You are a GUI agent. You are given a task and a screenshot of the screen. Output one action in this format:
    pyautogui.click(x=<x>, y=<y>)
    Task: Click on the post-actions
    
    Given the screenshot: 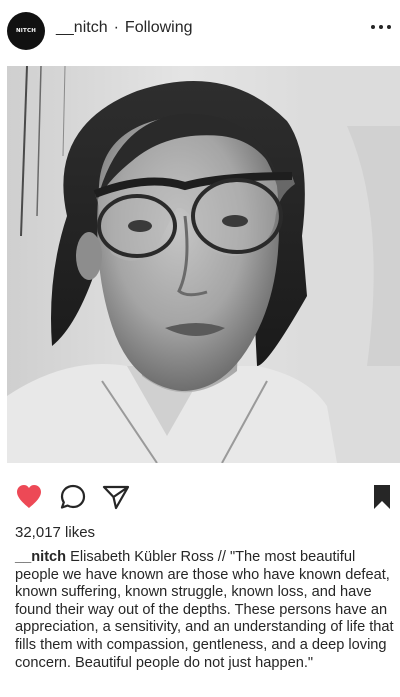 What is the action you would take?
    pyautogui.click(x=200, y=498)
    